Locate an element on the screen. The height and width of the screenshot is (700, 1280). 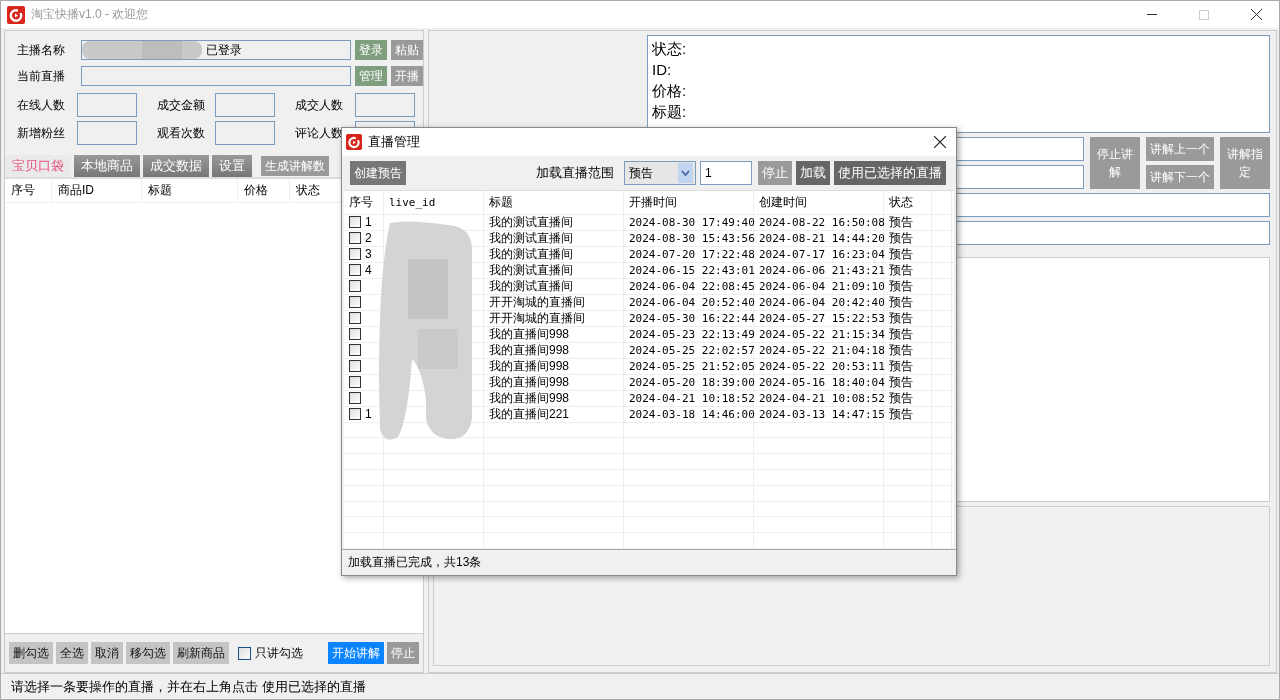
info-line: 标题: is located at coordinates (670, 112).